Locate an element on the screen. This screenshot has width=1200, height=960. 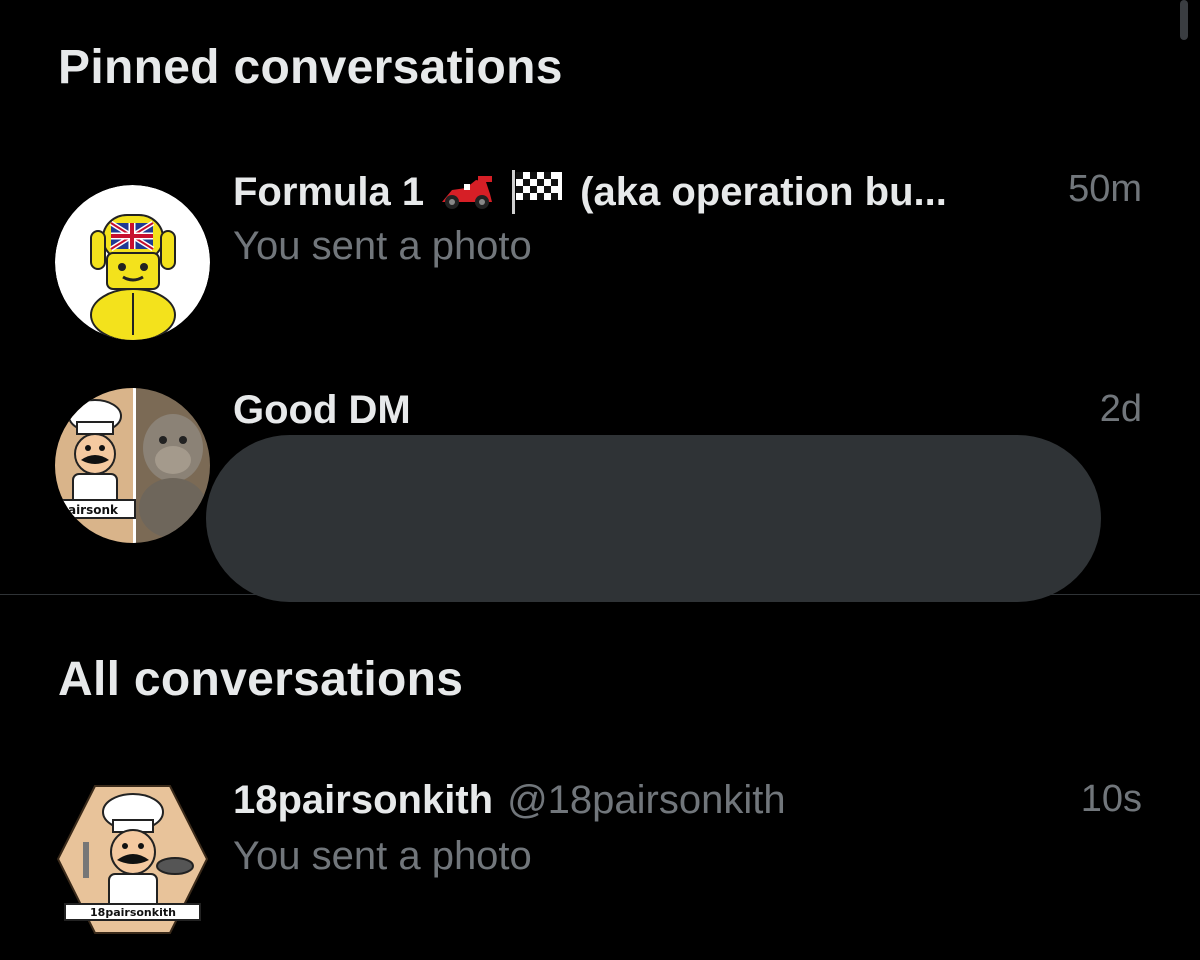
conversation-timestamp: 10s is located at coordinates (1111, 799).